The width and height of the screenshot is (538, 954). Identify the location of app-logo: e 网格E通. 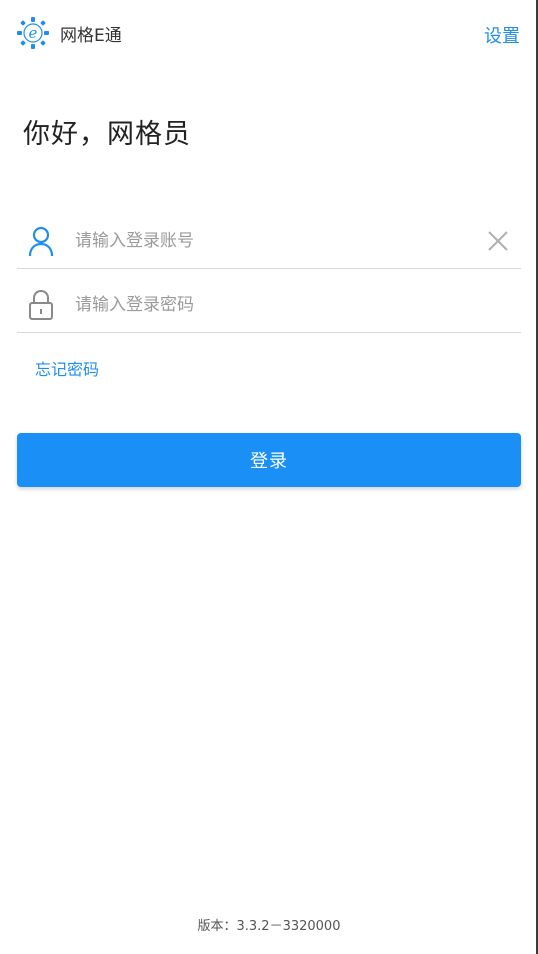
(69, 33).